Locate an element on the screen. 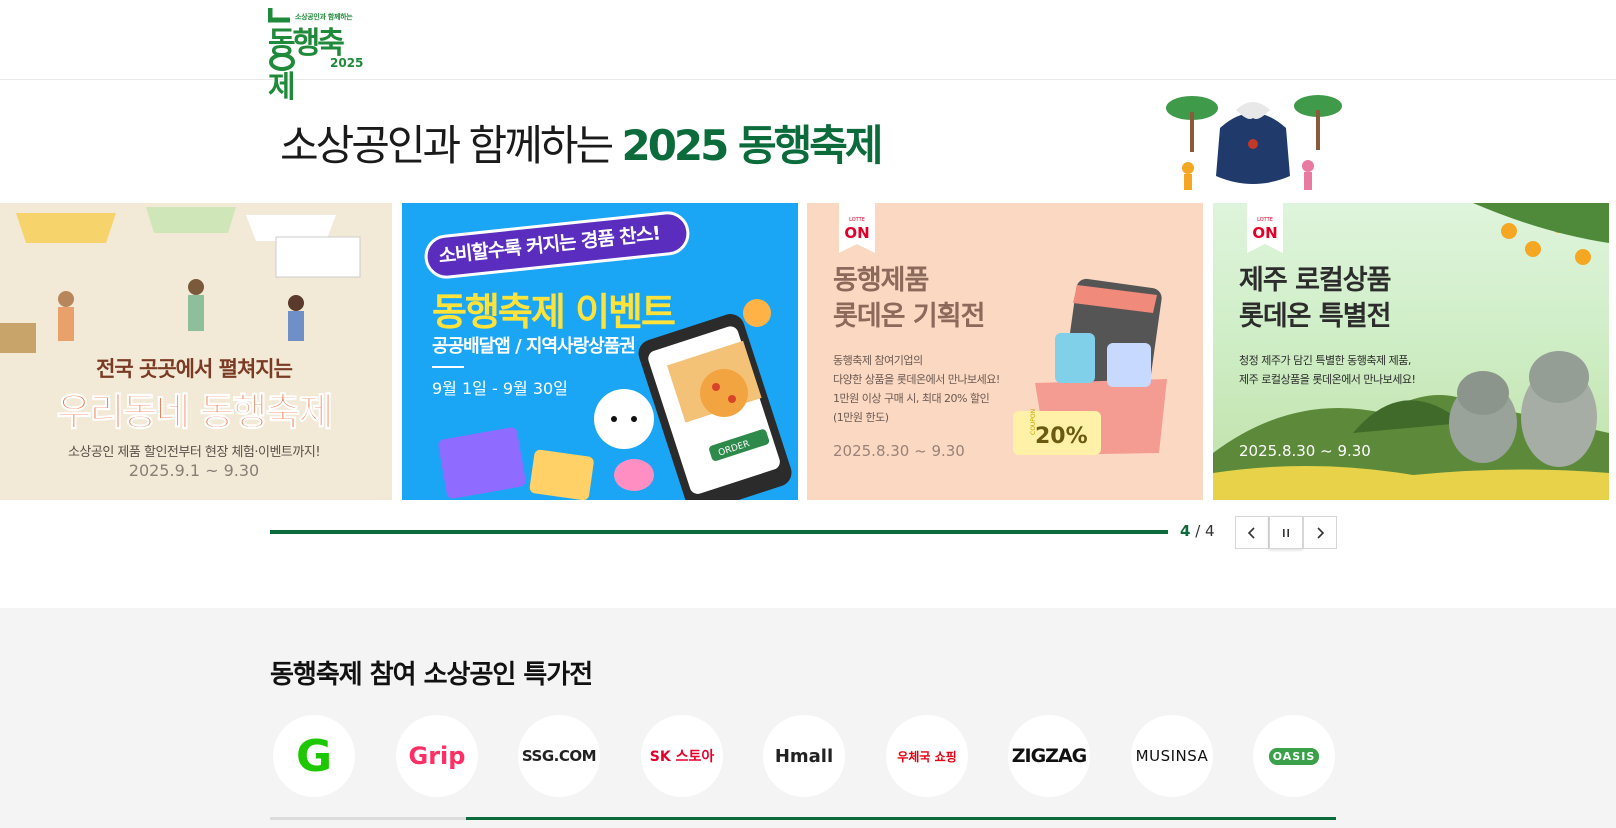  carousel-pause-button is located at coordinates (1286, 532).